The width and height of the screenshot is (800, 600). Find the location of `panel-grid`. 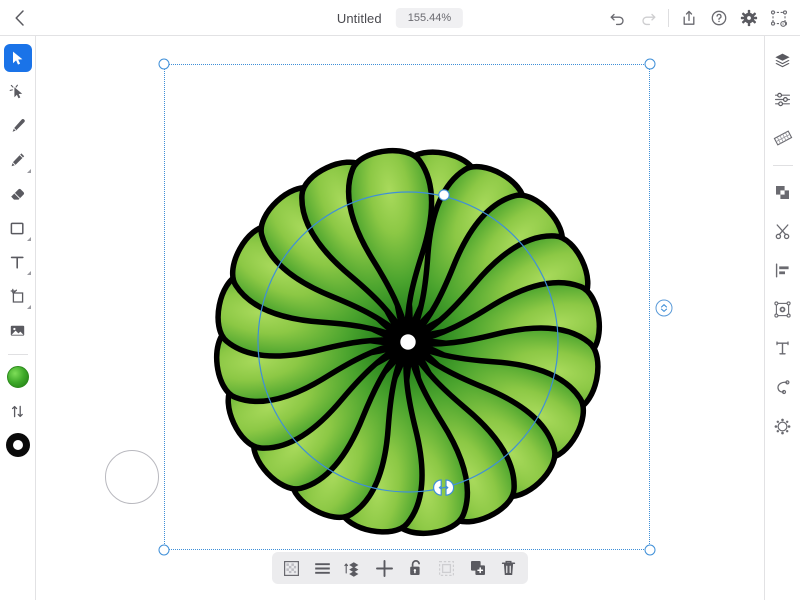

panel-grid is located at coordinates (783, 138).